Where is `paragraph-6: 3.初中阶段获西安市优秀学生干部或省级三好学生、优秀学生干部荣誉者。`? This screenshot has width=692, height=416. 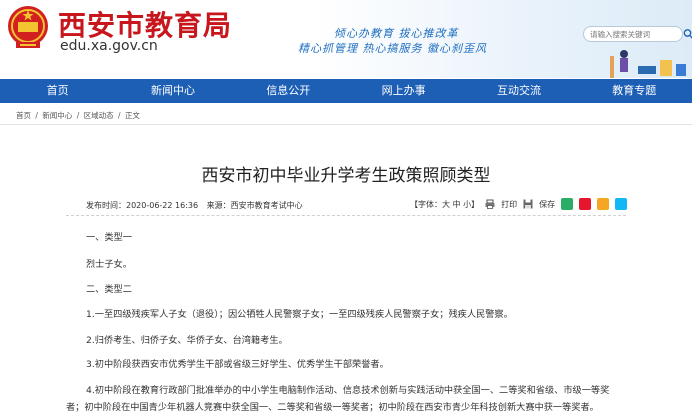
paragraph-6: 3.初中阶段获西安市优秀学生干部或省级三好学生、优秀学生干部荣誉者。 is located at coordinates (237, 364).